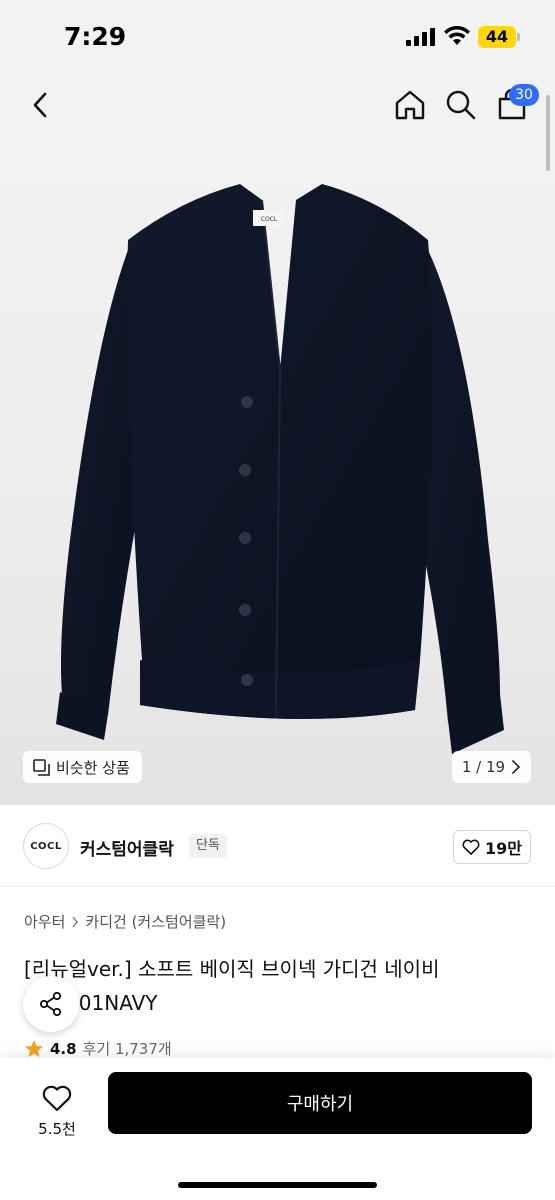 The width and height of the screenshot is (555, 1200). I want to click on top-navigation: 30, so click(277, 105).